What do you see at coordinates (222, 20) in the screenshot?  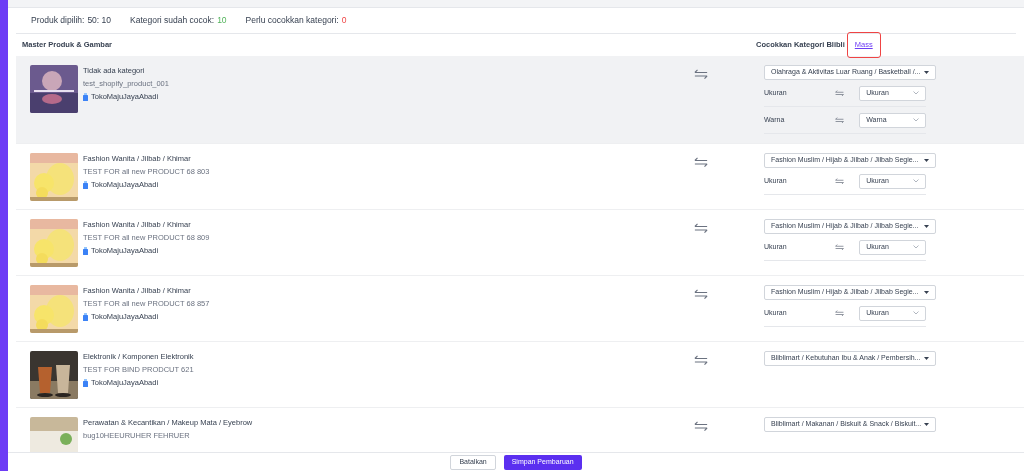 I see `summary-value: 10` at bounding box center [222, 20].